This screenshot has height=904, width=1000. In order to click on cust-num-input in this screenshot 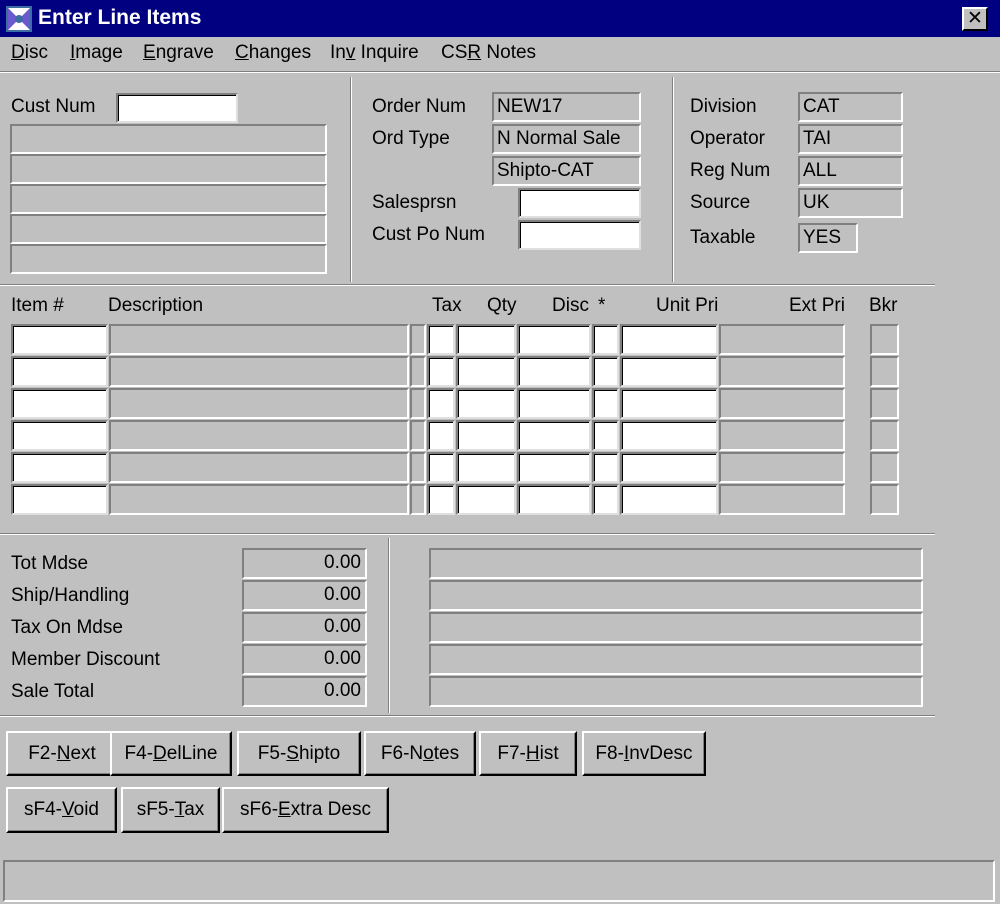, I will do `click(177, 108)`.